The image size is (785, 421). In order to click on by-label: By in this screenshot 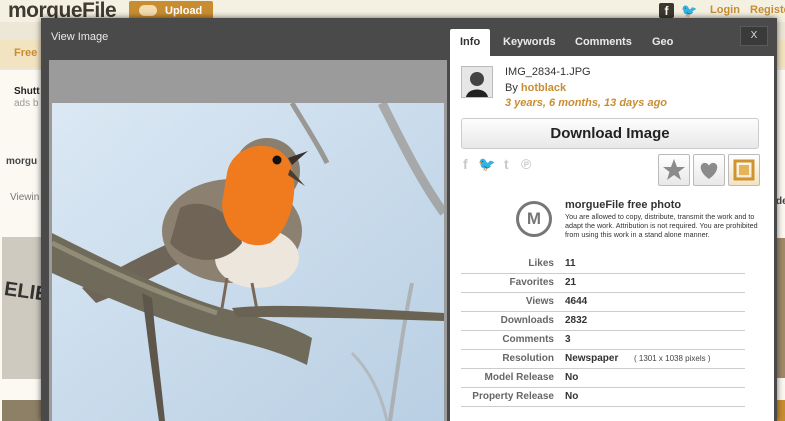, I will do `click(511, 88)`.